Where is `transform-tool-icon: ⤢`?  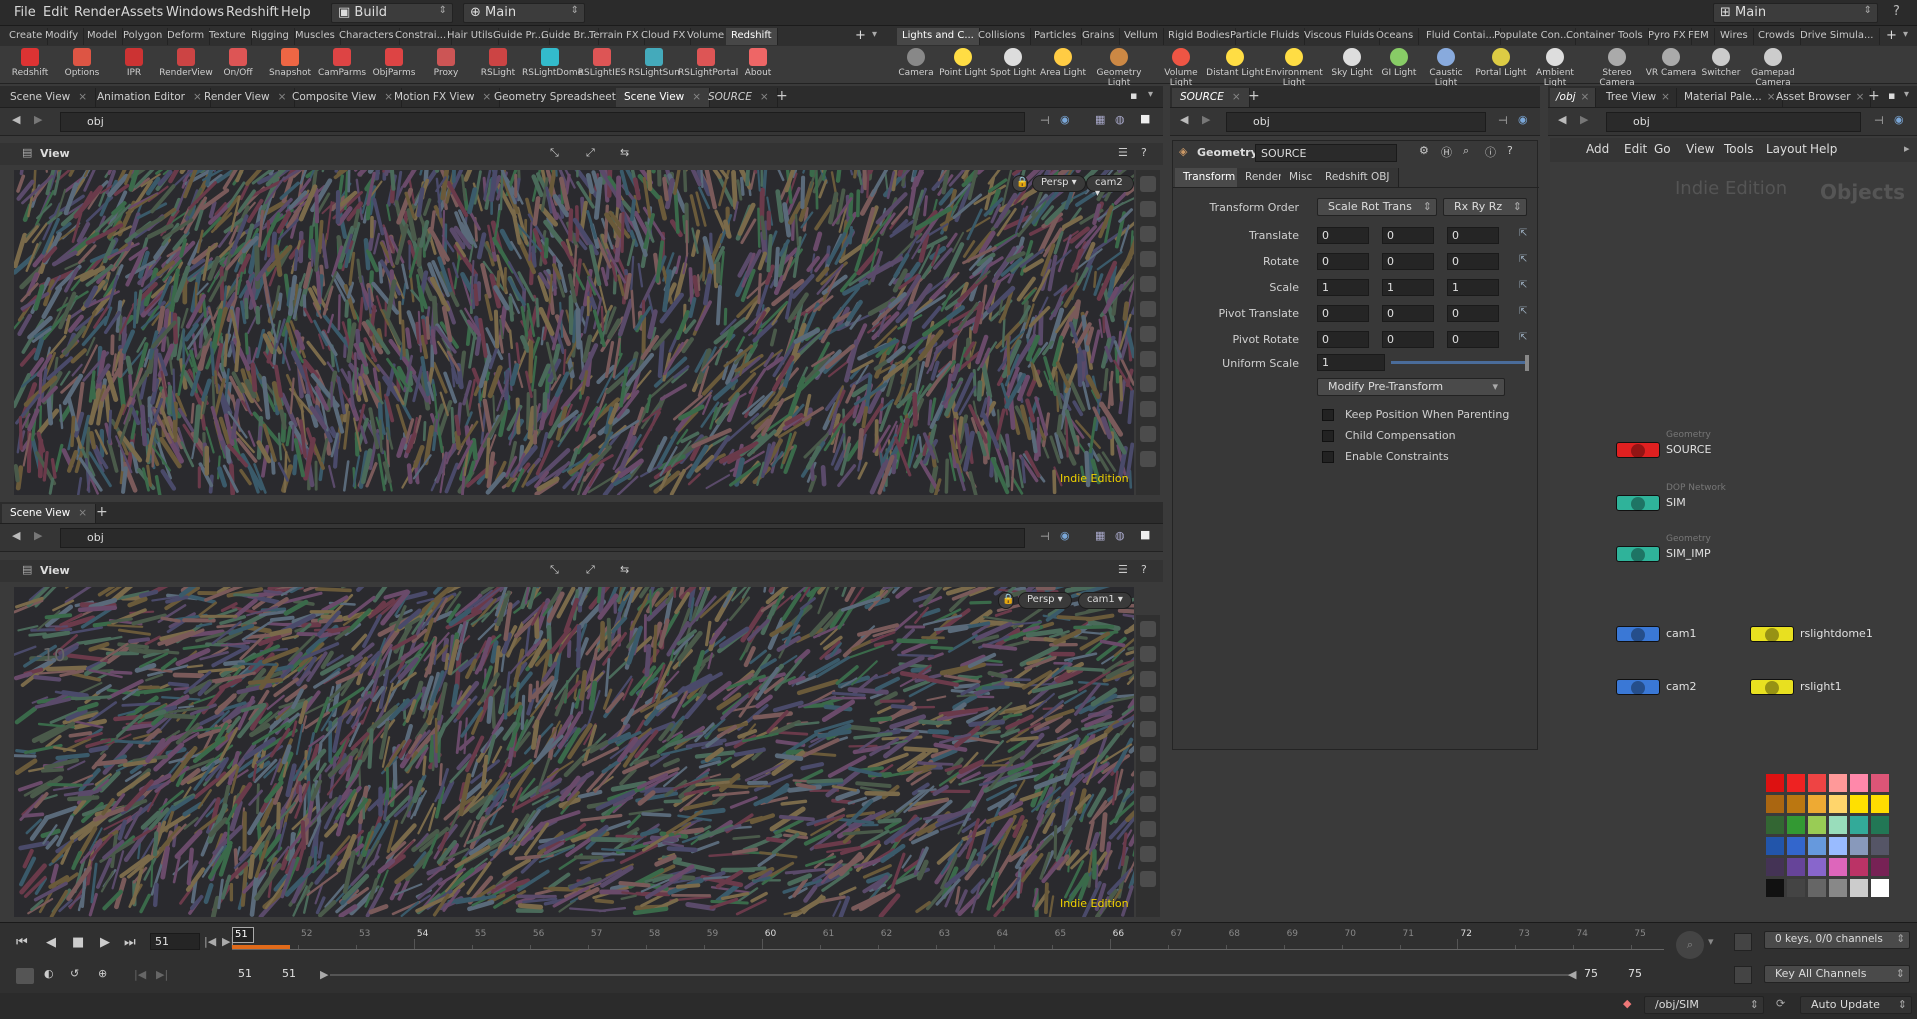 transform-tool-icon: ⤢ is located at coordinates (590, 570).